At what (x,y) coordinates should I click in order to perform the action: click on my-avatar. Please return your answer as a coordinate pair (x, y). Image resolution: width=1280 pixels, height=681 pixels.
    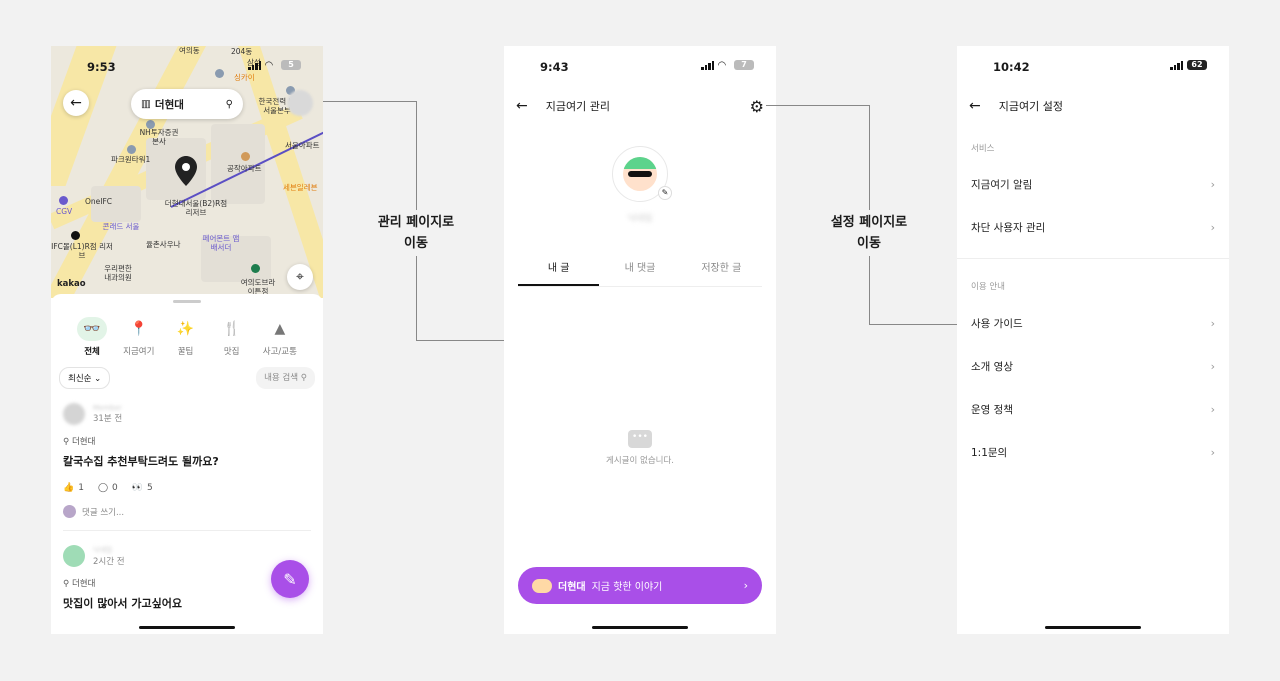
    Looking at the image, I should click on (69, 511).